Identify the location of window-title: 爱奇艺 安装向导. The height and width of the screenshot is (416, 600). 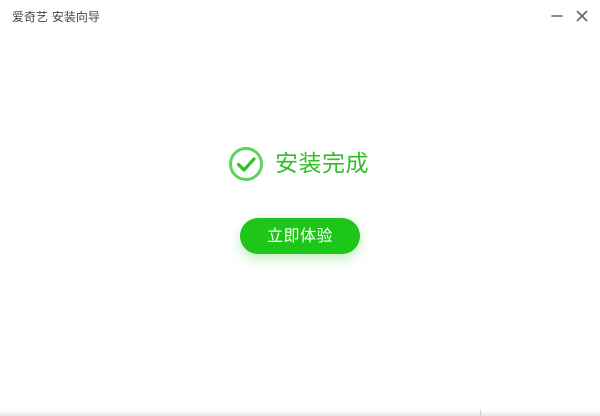
(56, 17).